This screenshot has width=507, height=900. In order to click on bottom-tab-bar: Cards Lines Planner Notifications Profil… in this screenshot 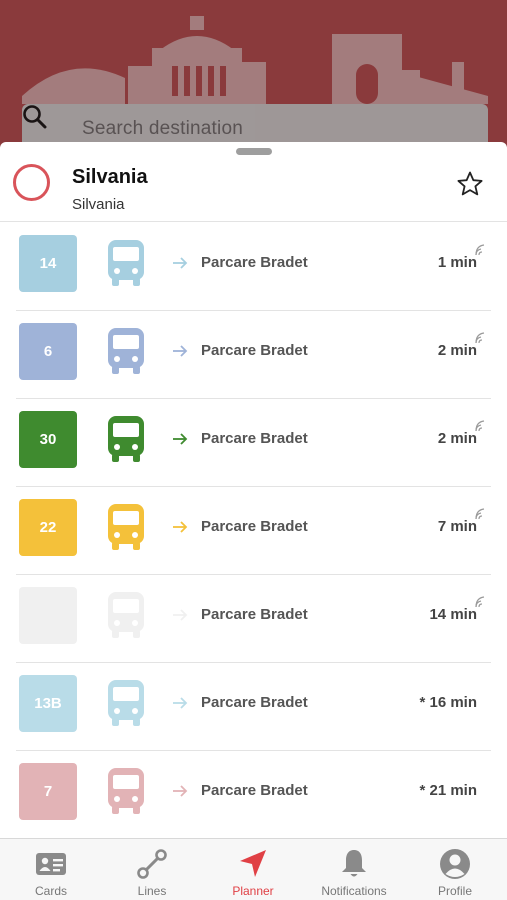, I will do `click(253, 869)`.